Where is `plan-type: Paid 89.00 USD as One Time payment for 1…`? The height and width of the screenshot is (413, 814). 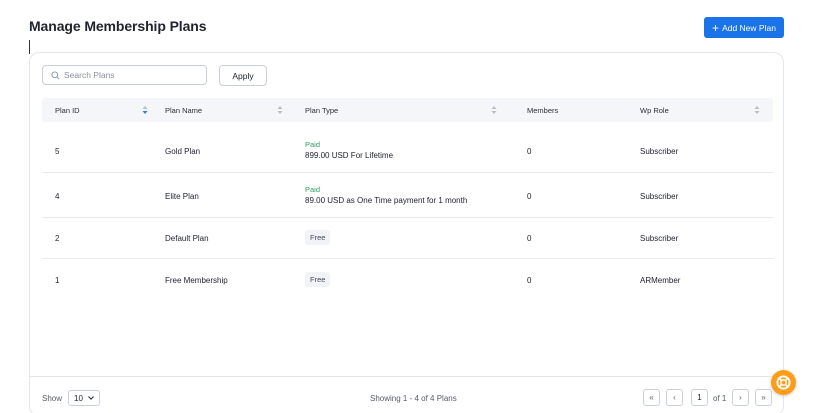 plan-type: Paid 89.00 USD as One Time payment for 1… is located at coordinates (386, 195).